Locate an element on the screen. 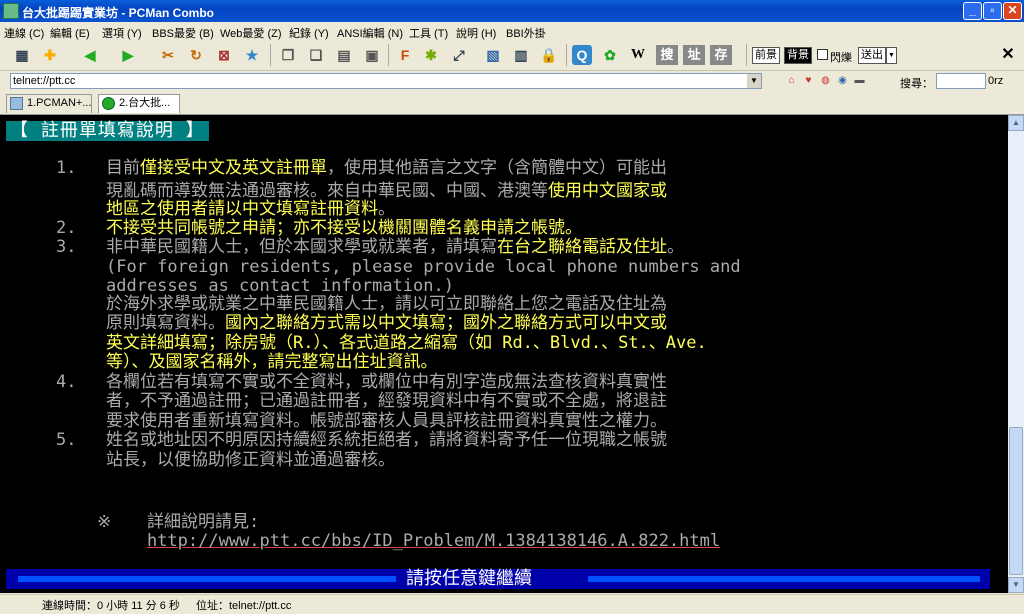 This screenshot has width=1024, height=614. search-button: 搜 is located at coordinates (667, 55).